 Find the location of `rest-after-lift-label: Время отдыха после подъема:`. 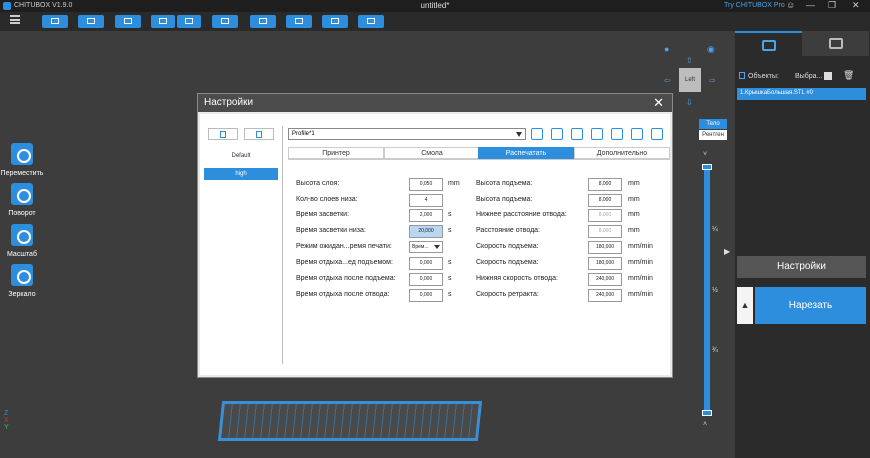

rest-after-lift-label: Время отдыха после подъема: is located at coordinates (346, 278).